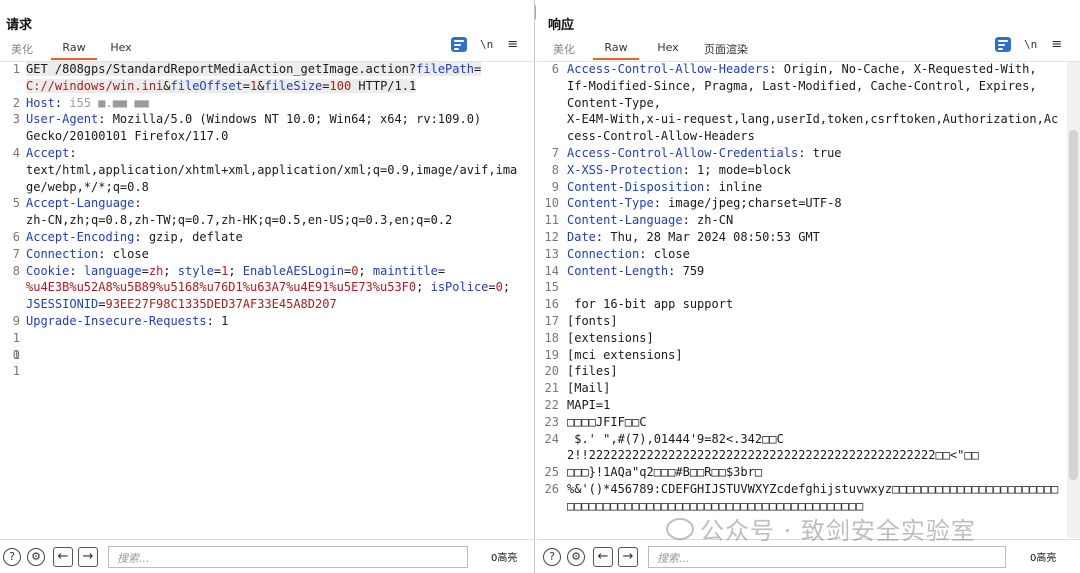 The width and height of the screenshot is (1080, 573). What do you see at coordinates (803, 170) in the screenshot?
I see `code-line: 8 X-XSS-Protection: 1; mode=block` at bounding box center [803, 170].